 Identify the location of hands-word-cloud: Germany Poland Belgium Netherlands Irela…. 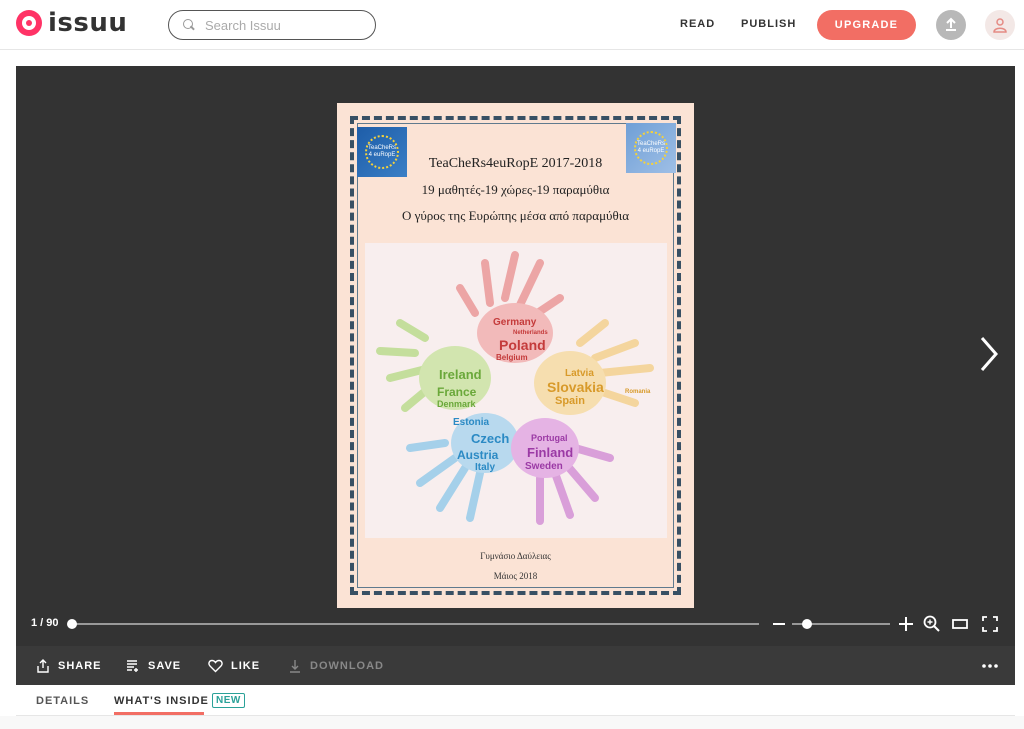
(516, 390).